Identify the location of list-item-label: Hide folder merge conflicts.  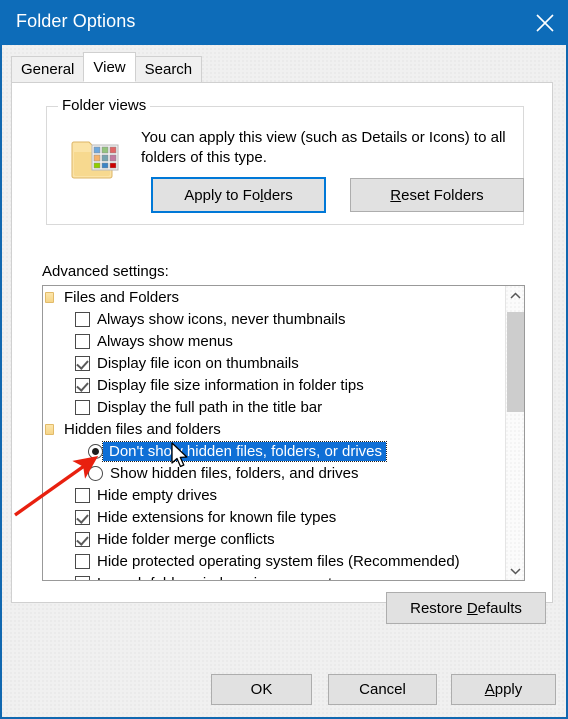
(186, 539).